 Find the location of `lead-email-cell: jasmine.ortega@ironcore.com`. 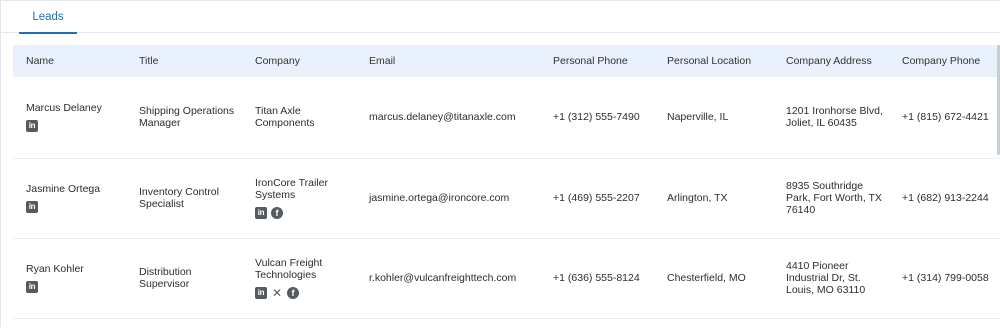

lead-email-cell: jasmine.ortega@ironcore.com is located at coordinates (448, 198).